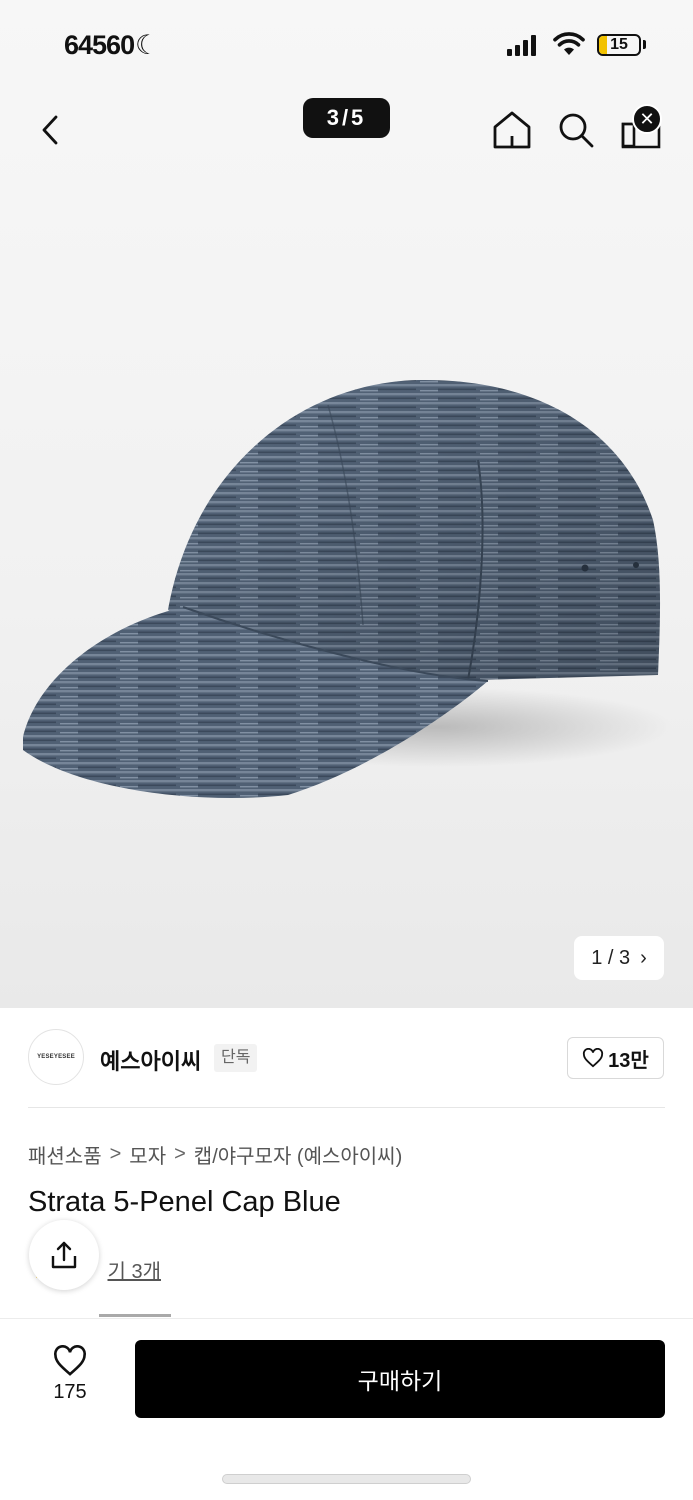  Describe the element at coordinates (643, 957) in the screenshot. I see `chevron-right-icon: ›` at that location.